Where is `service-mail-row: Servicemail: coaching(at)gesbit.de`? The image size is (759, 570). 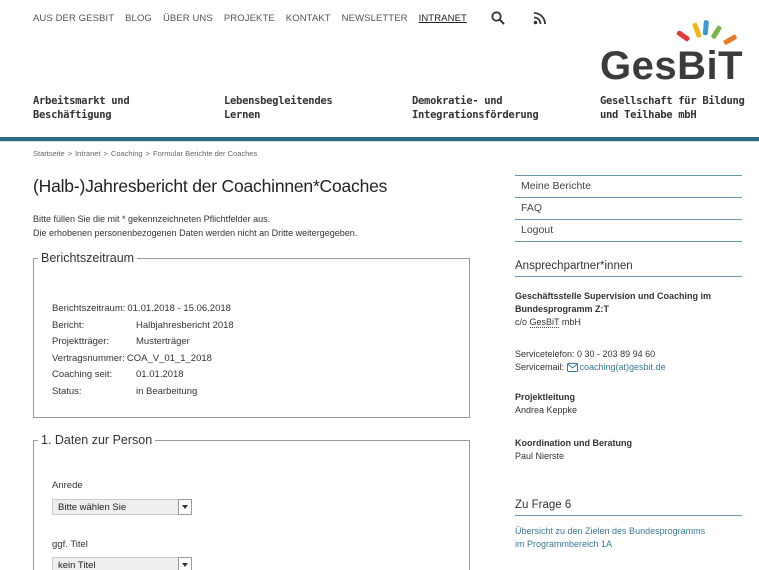 service-mail-row: Servicemail: coaching(at)gesbit.de is located at coordinates (630, 368).